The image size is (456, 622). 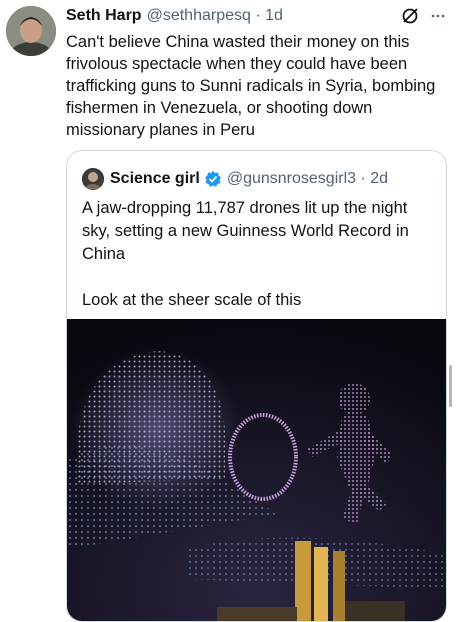 I want to click on quote-avatar, so click(x=93, y=179).